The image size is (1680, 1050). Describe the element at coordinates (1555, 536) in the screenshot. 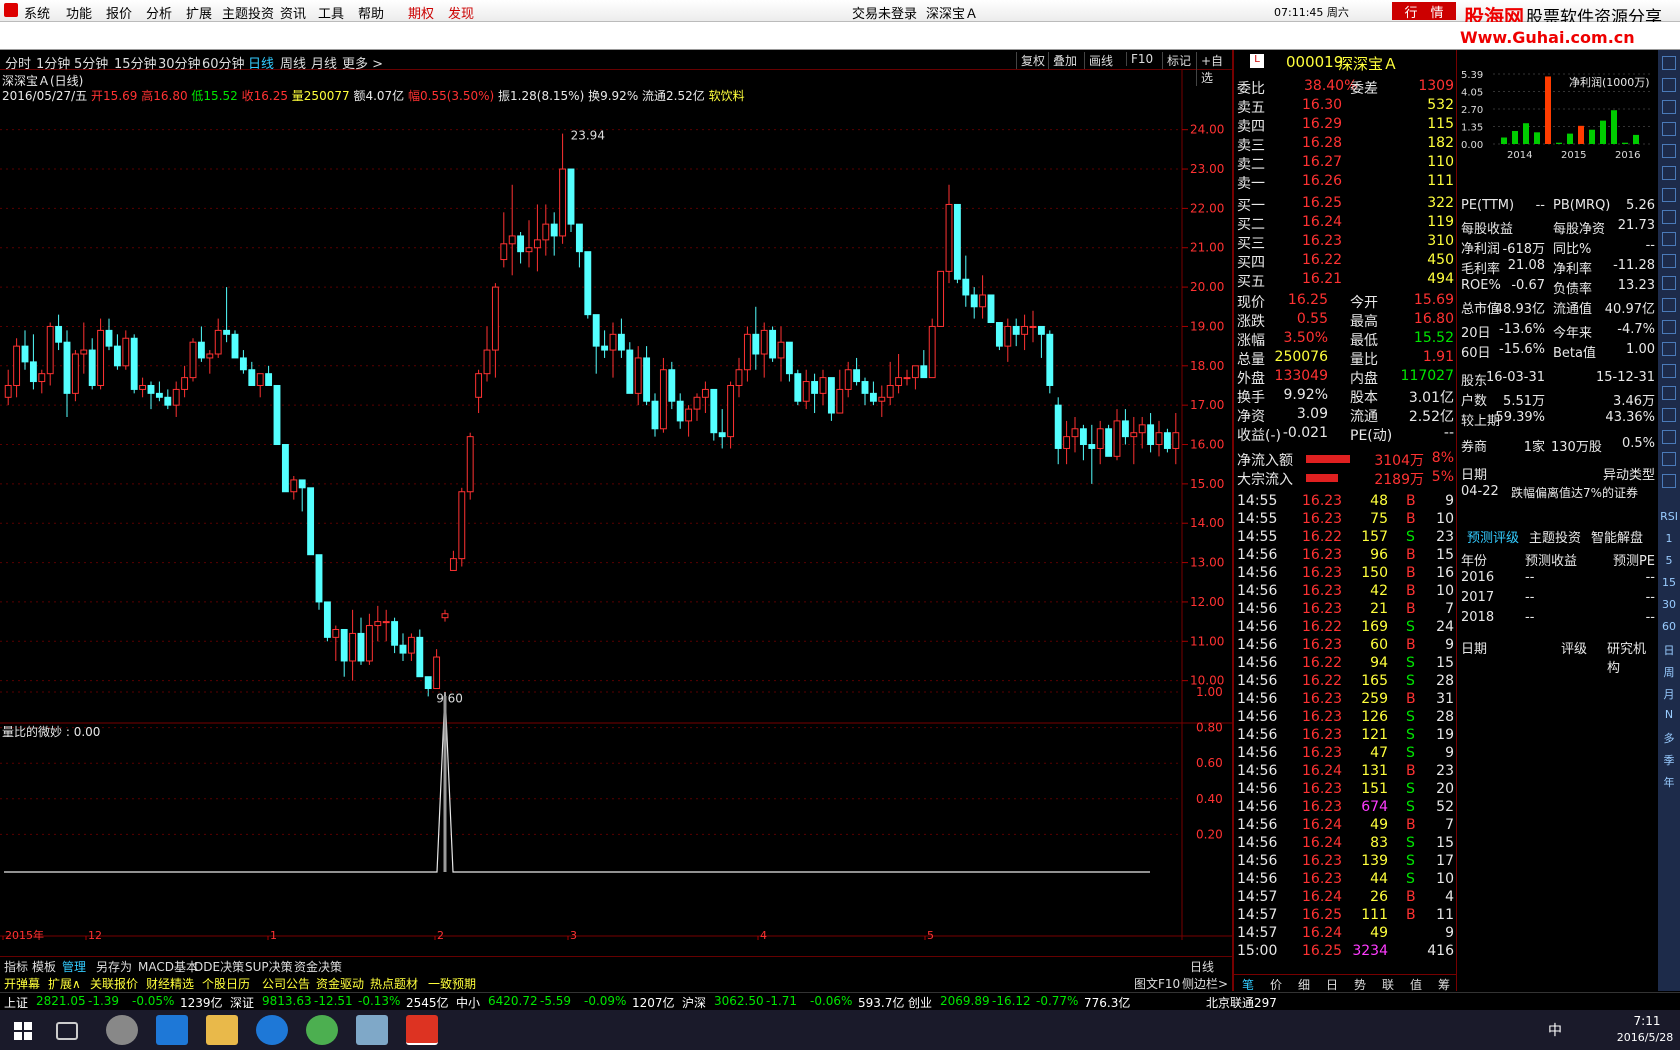

I see `fundamentals-tab-1: 主题投资` at that location.